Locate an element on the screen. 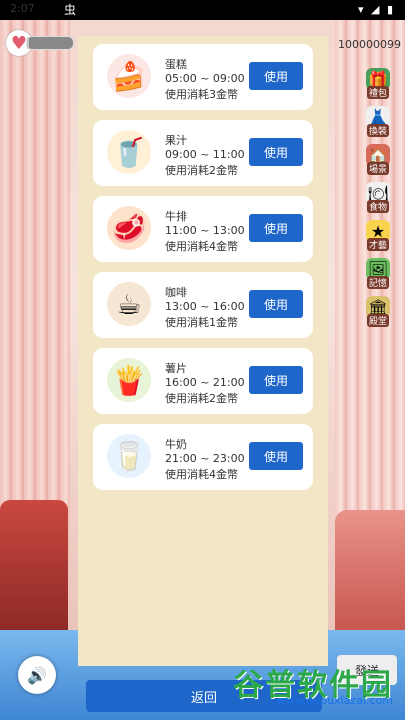  speaker-icon: 🔊 is located at coordinates (37, 675).